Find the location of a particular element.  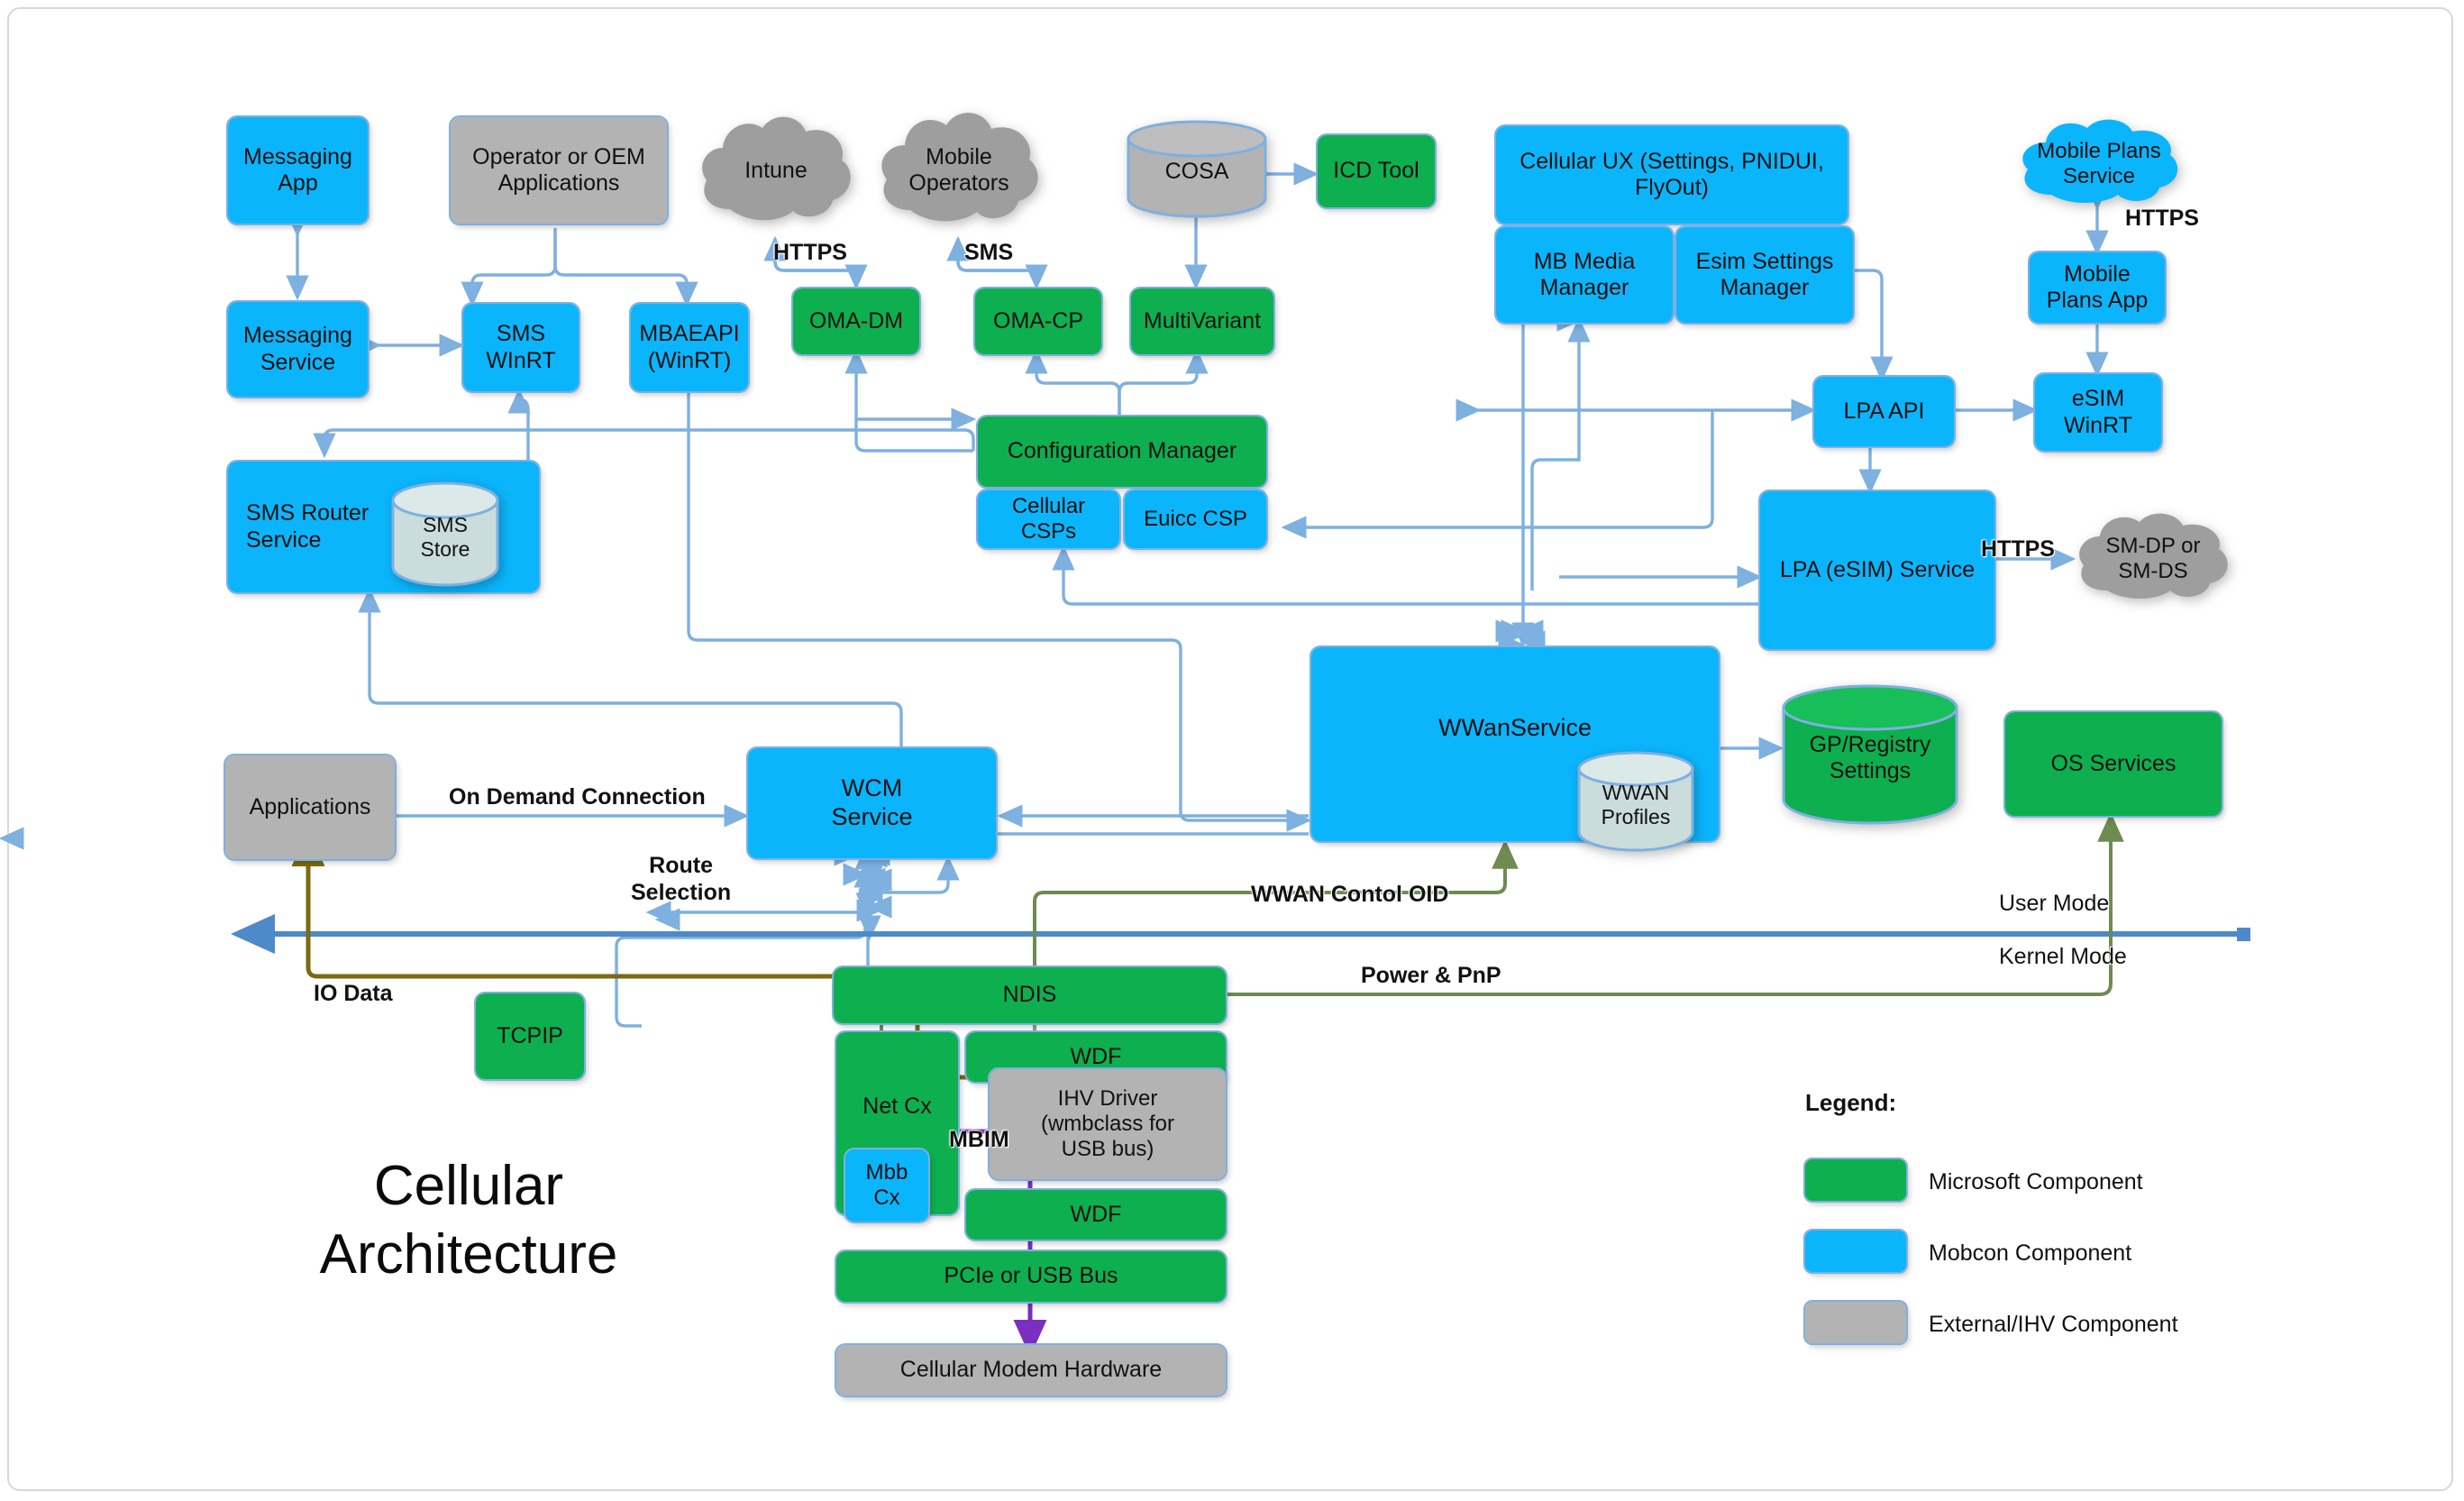

node-pcie-or-usb-bus: PCIe or USB Bus is located at coordinates (1031, 1276).